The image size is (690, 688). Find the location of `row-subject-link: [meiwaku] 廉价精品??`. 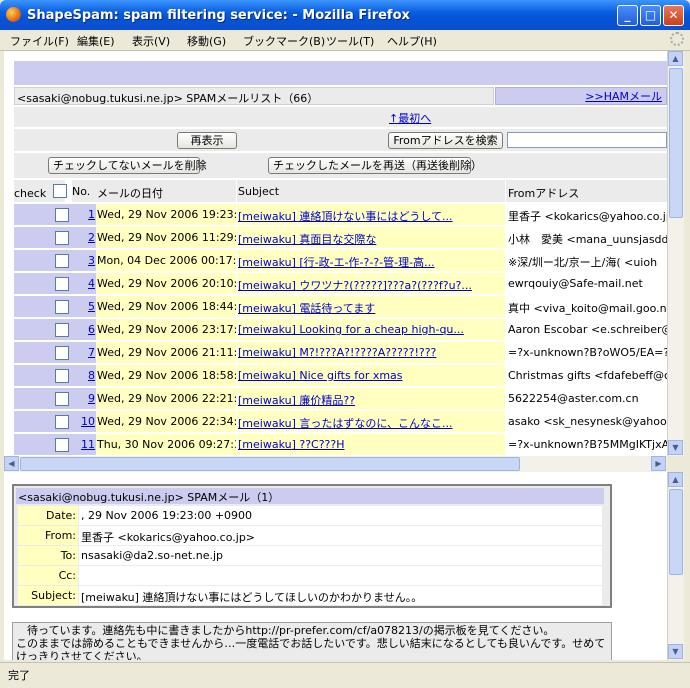

row-subject-link: [meiwaku] 廉价精品?? is located at coordinates (371, 398).